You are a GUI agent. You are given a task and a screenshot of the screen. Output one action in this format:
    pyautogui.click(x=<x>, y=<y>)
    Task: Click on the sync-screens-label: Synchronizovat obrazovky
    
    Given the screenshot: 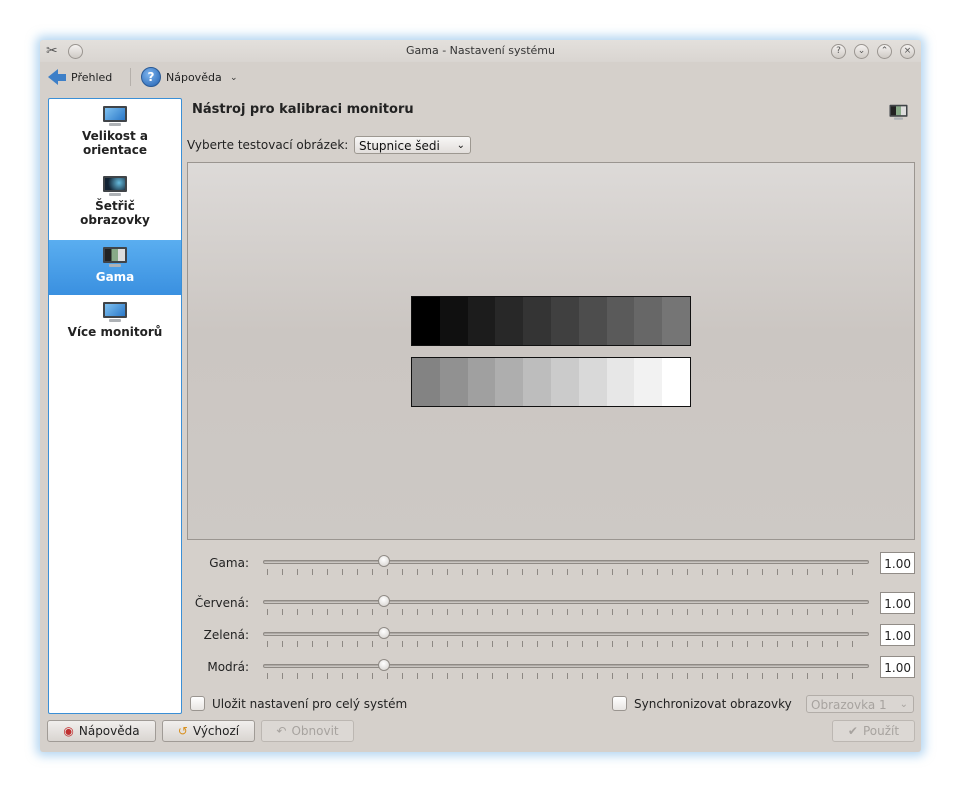 What is the action you would take?
    pyautogui.click(x=713, y=703)
    